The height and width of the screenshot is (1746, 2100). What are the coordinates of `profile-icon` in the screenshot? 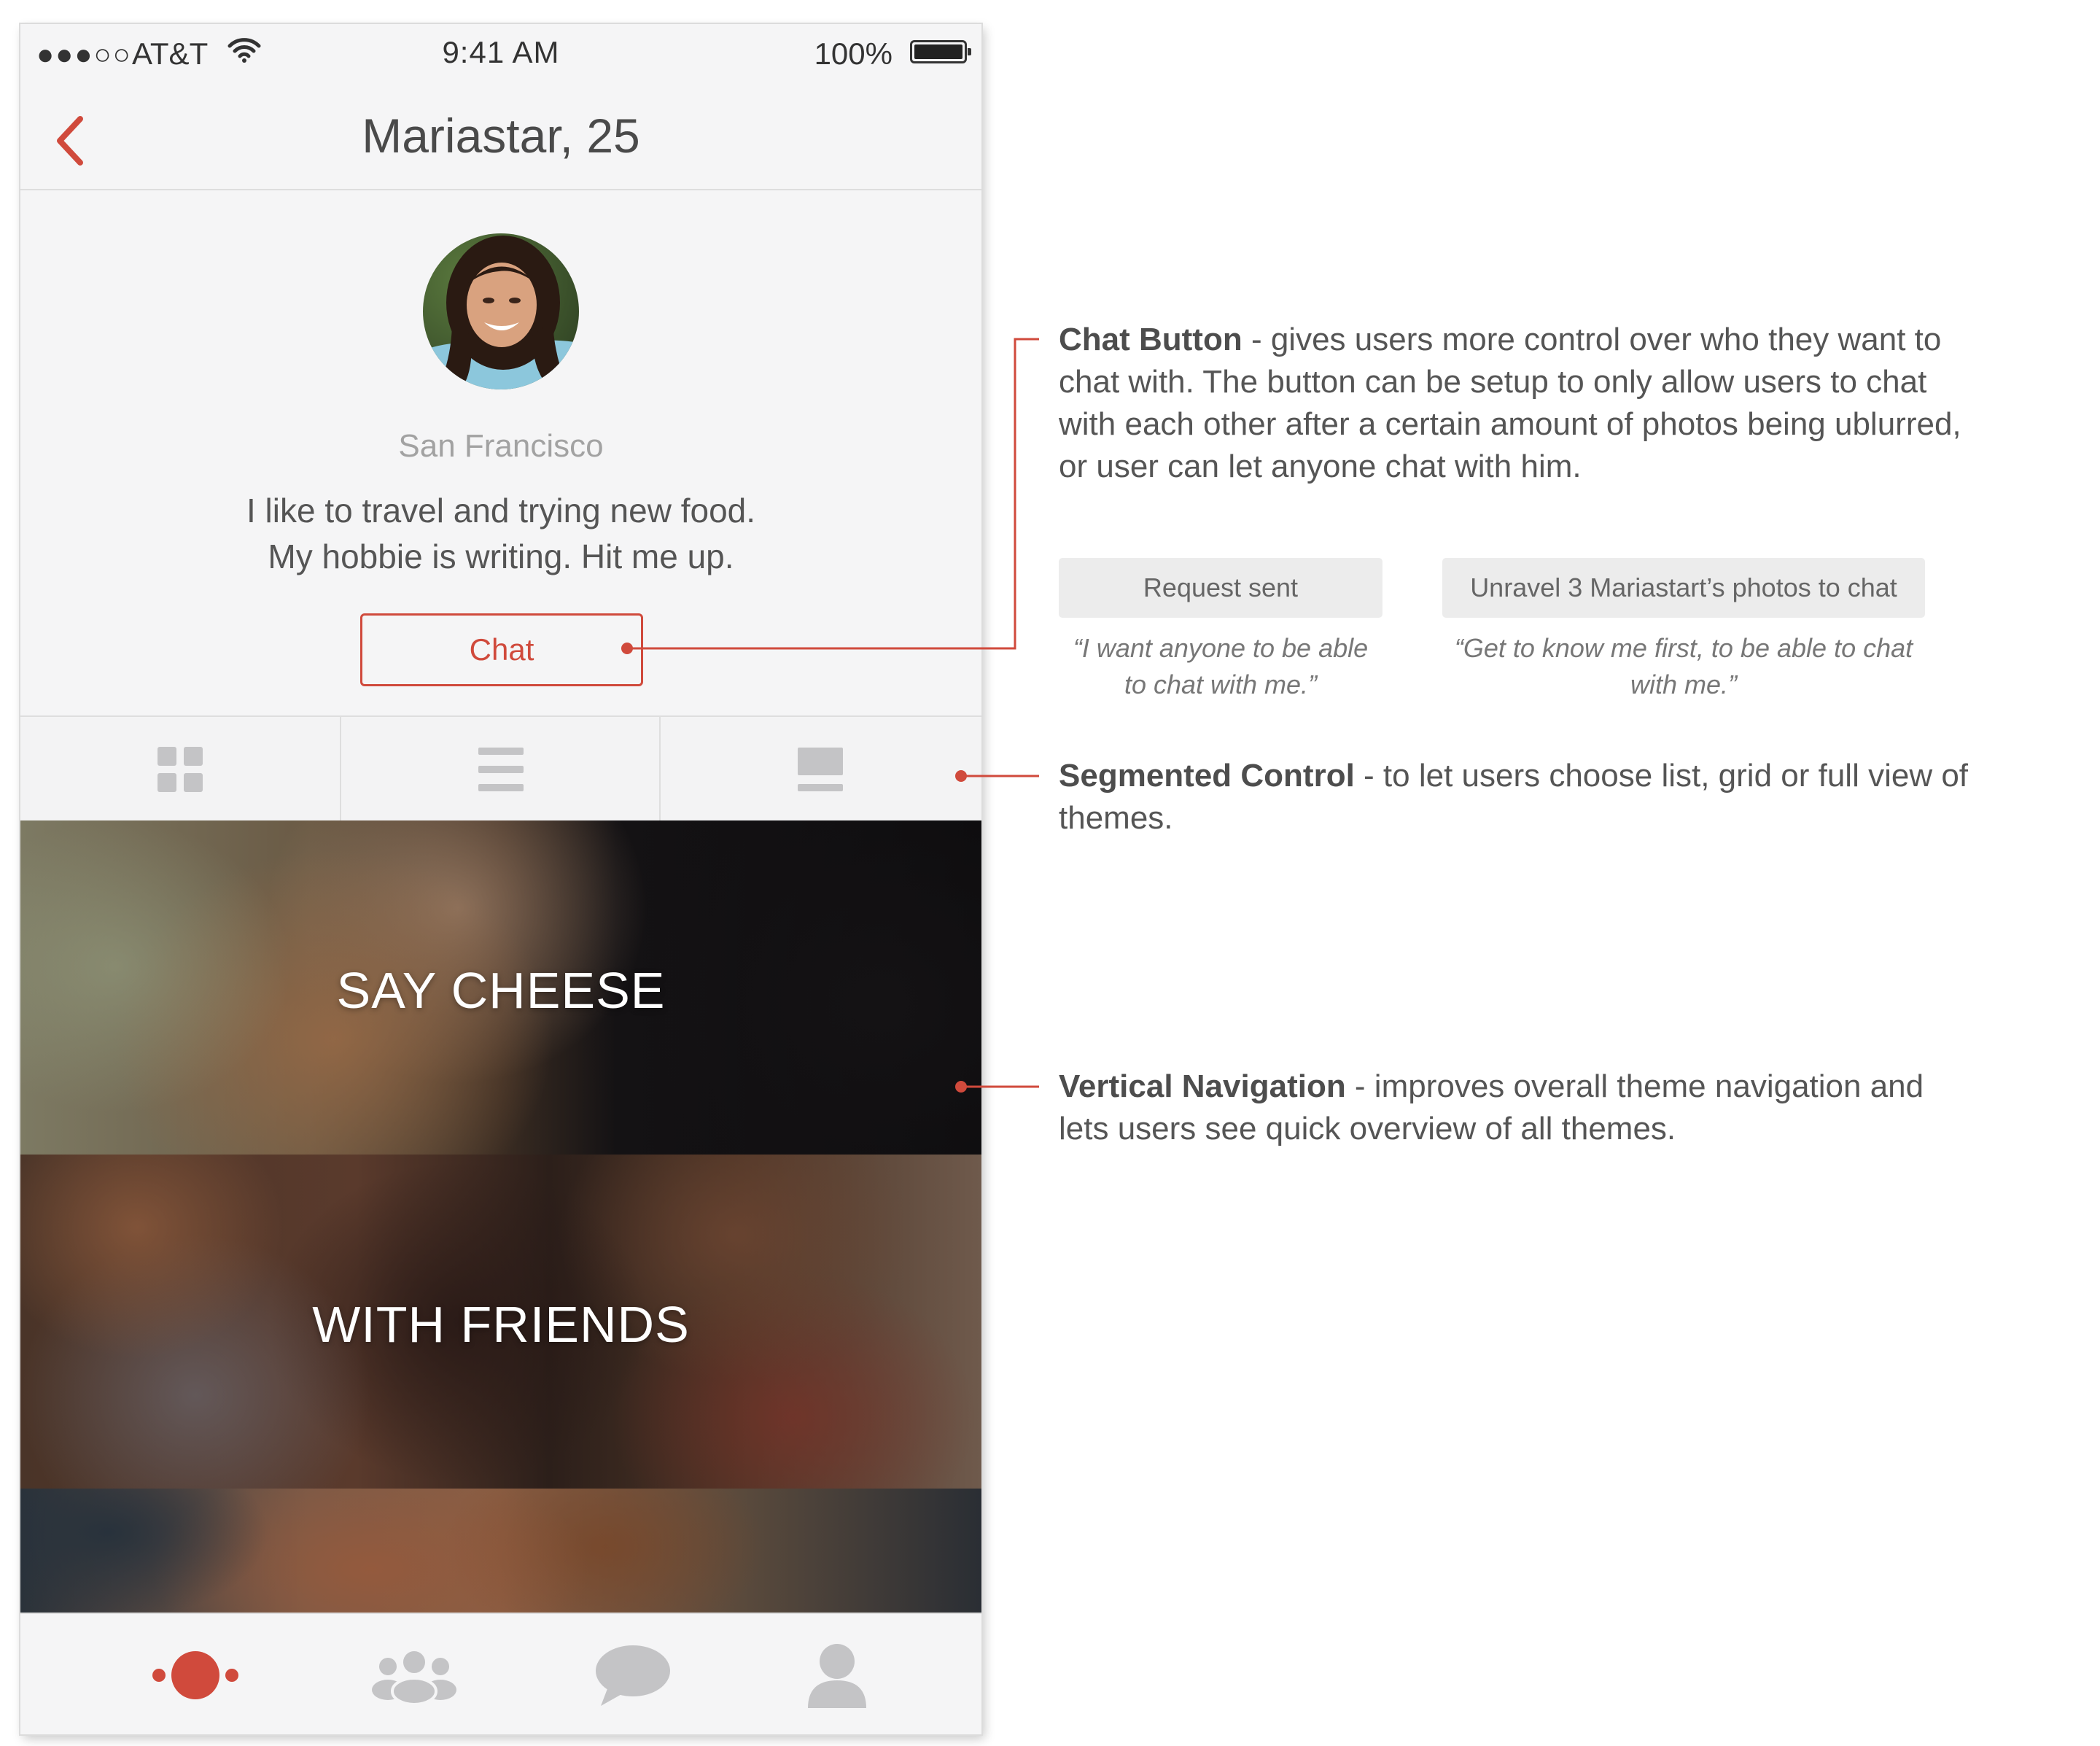 It's located at (837, 1675).